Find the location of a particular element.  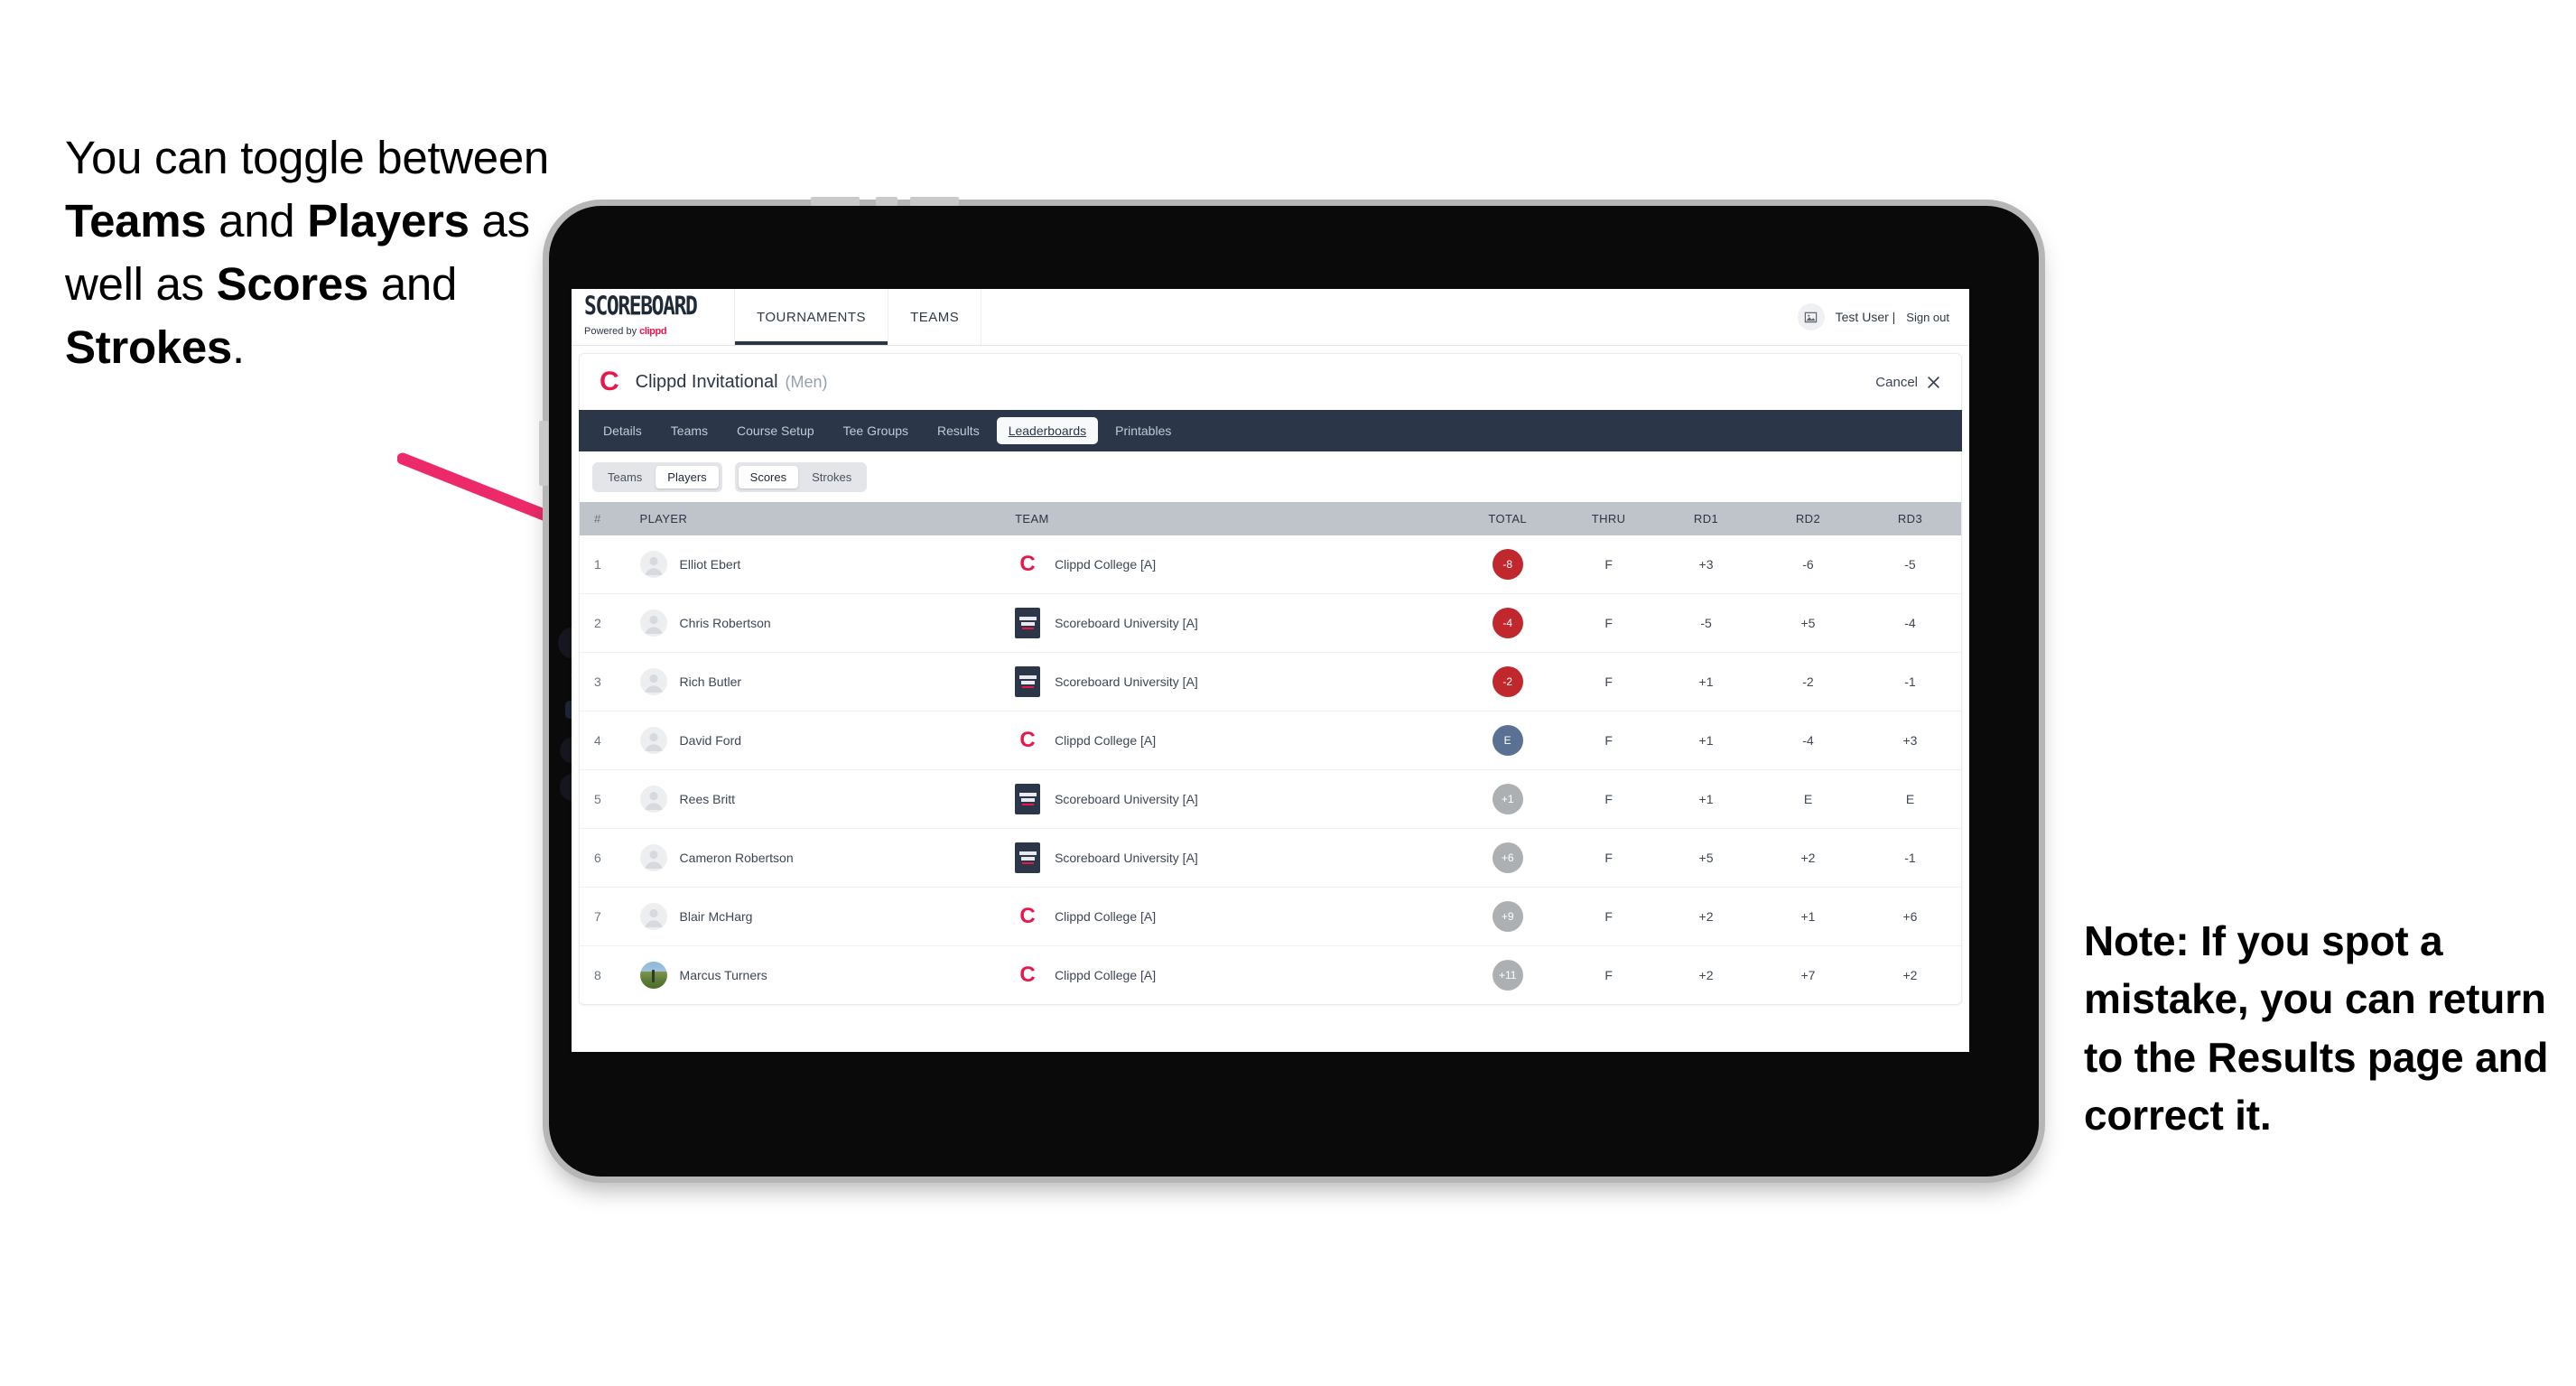

cell-rd3: +3 is located at coordinates (1909, 740).